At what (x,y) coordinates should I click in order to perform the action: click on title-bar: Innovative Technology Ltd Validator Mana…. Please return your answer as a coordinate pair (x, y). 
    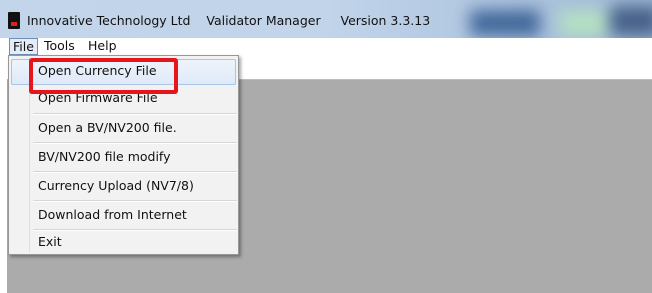
    Looking at the image, I should click on (326, 19).